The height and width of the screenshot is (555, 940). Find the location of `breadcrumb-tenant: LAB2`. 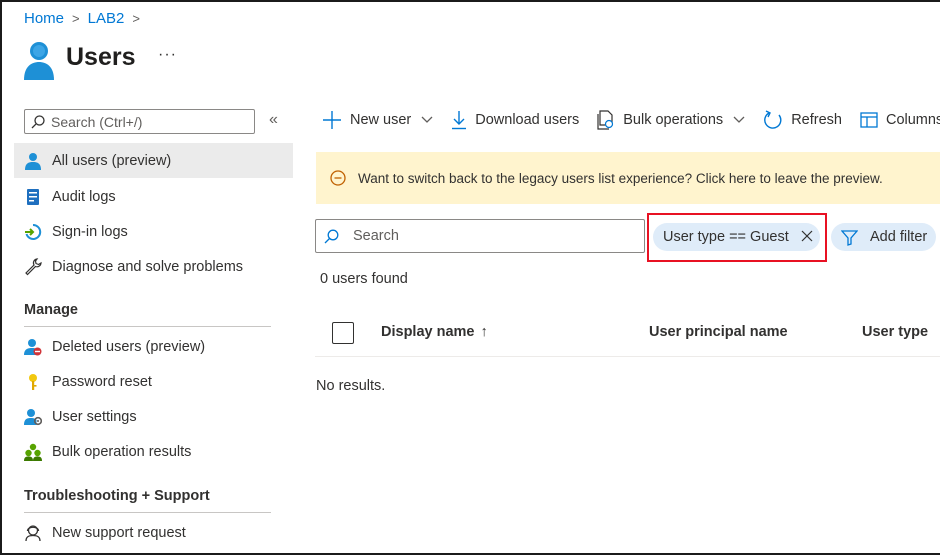

breadcrumb-tenant: LAB2 is located at coordinates (106, 18).